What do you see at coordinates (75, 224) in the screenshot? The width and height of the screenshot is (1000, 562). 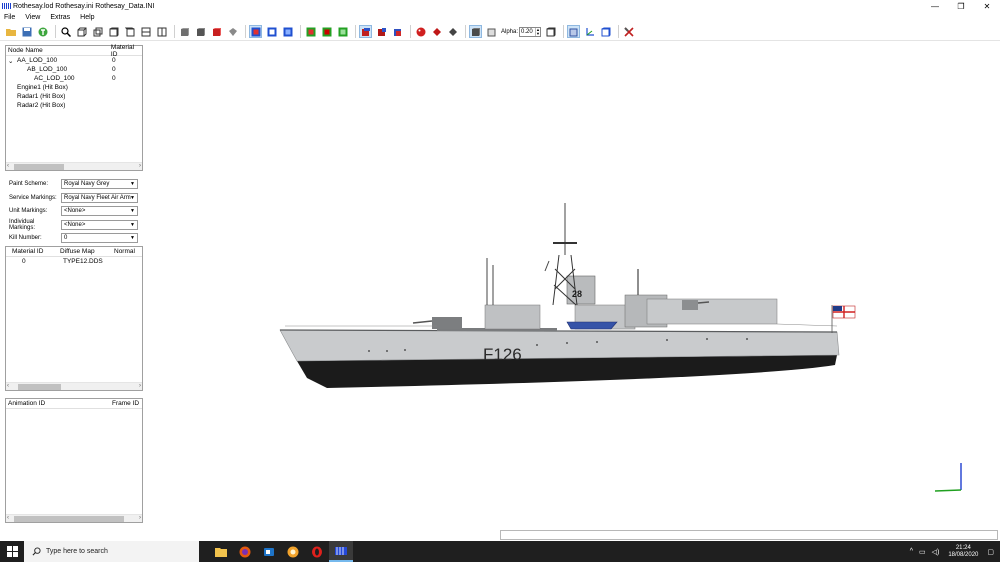 I see `individual-markings-value: <None>` at bounding box center [75, 224].